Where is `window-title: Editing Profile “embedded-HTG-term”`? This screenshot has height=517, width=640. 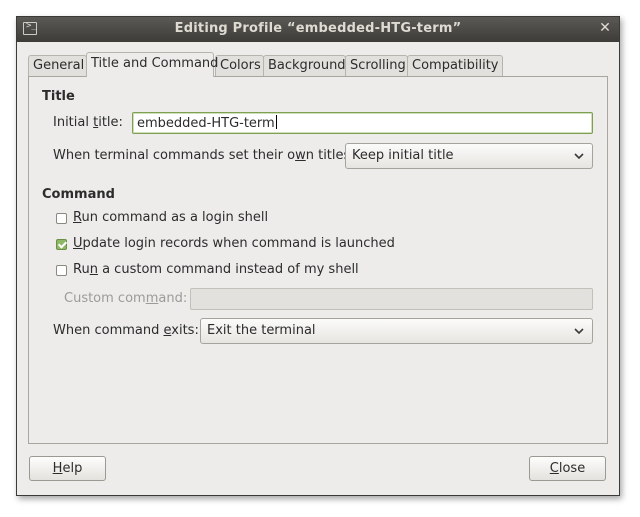 window-title: Editing Profile “embedded-HTG-term” is located at coordinates (318, 28).